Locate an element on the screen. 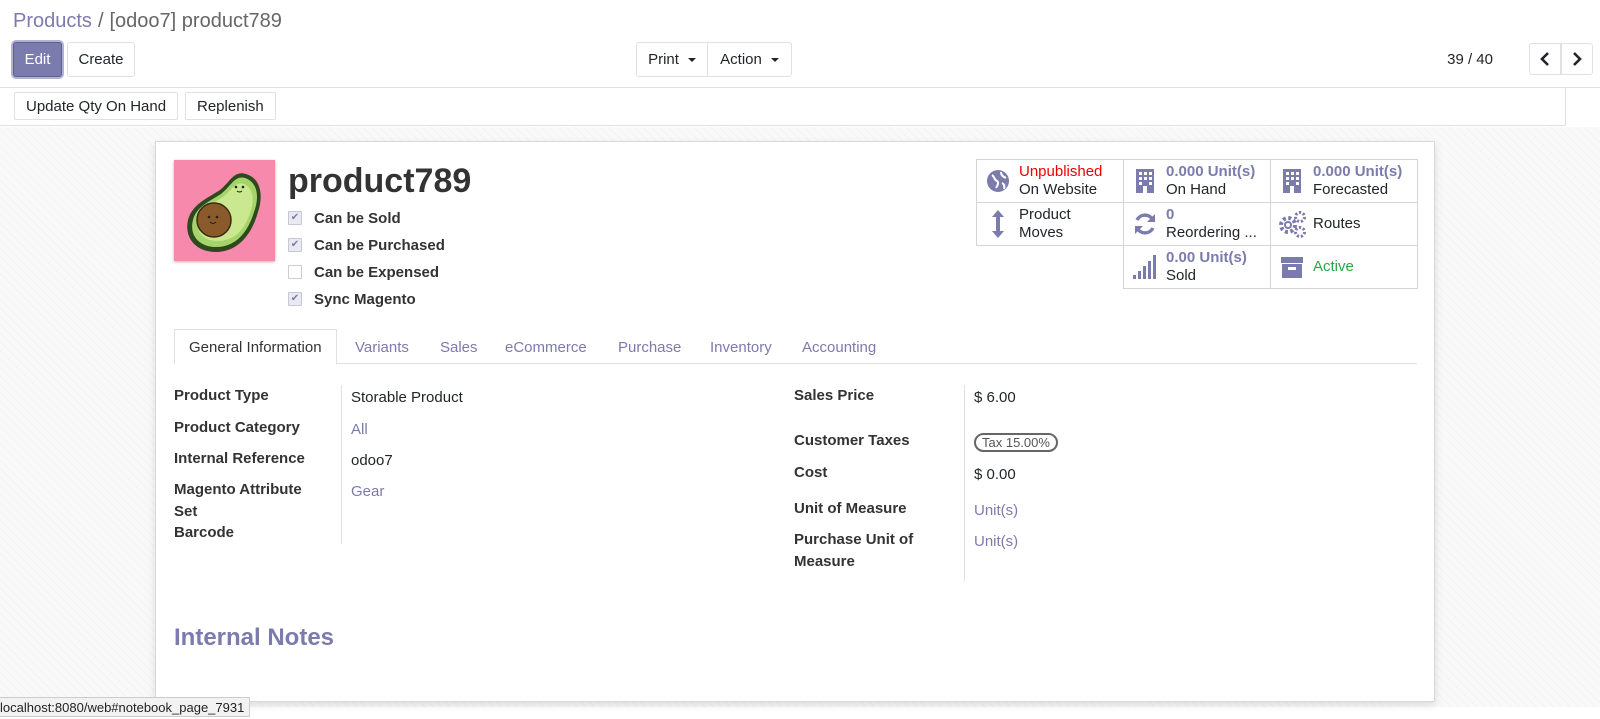 The width and height of the screenshot is (1600, 719). product-image is located at coordinates (224, 210).